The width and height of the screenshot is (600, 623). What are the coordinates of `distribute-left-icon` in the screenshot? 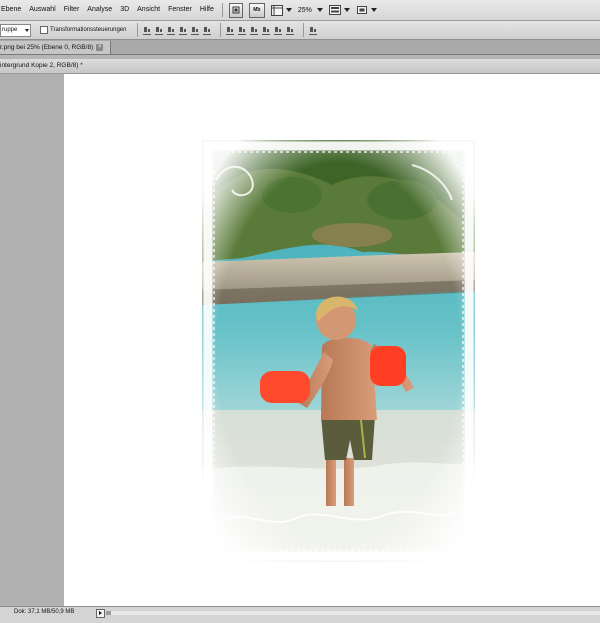 It's located at (265, 30).